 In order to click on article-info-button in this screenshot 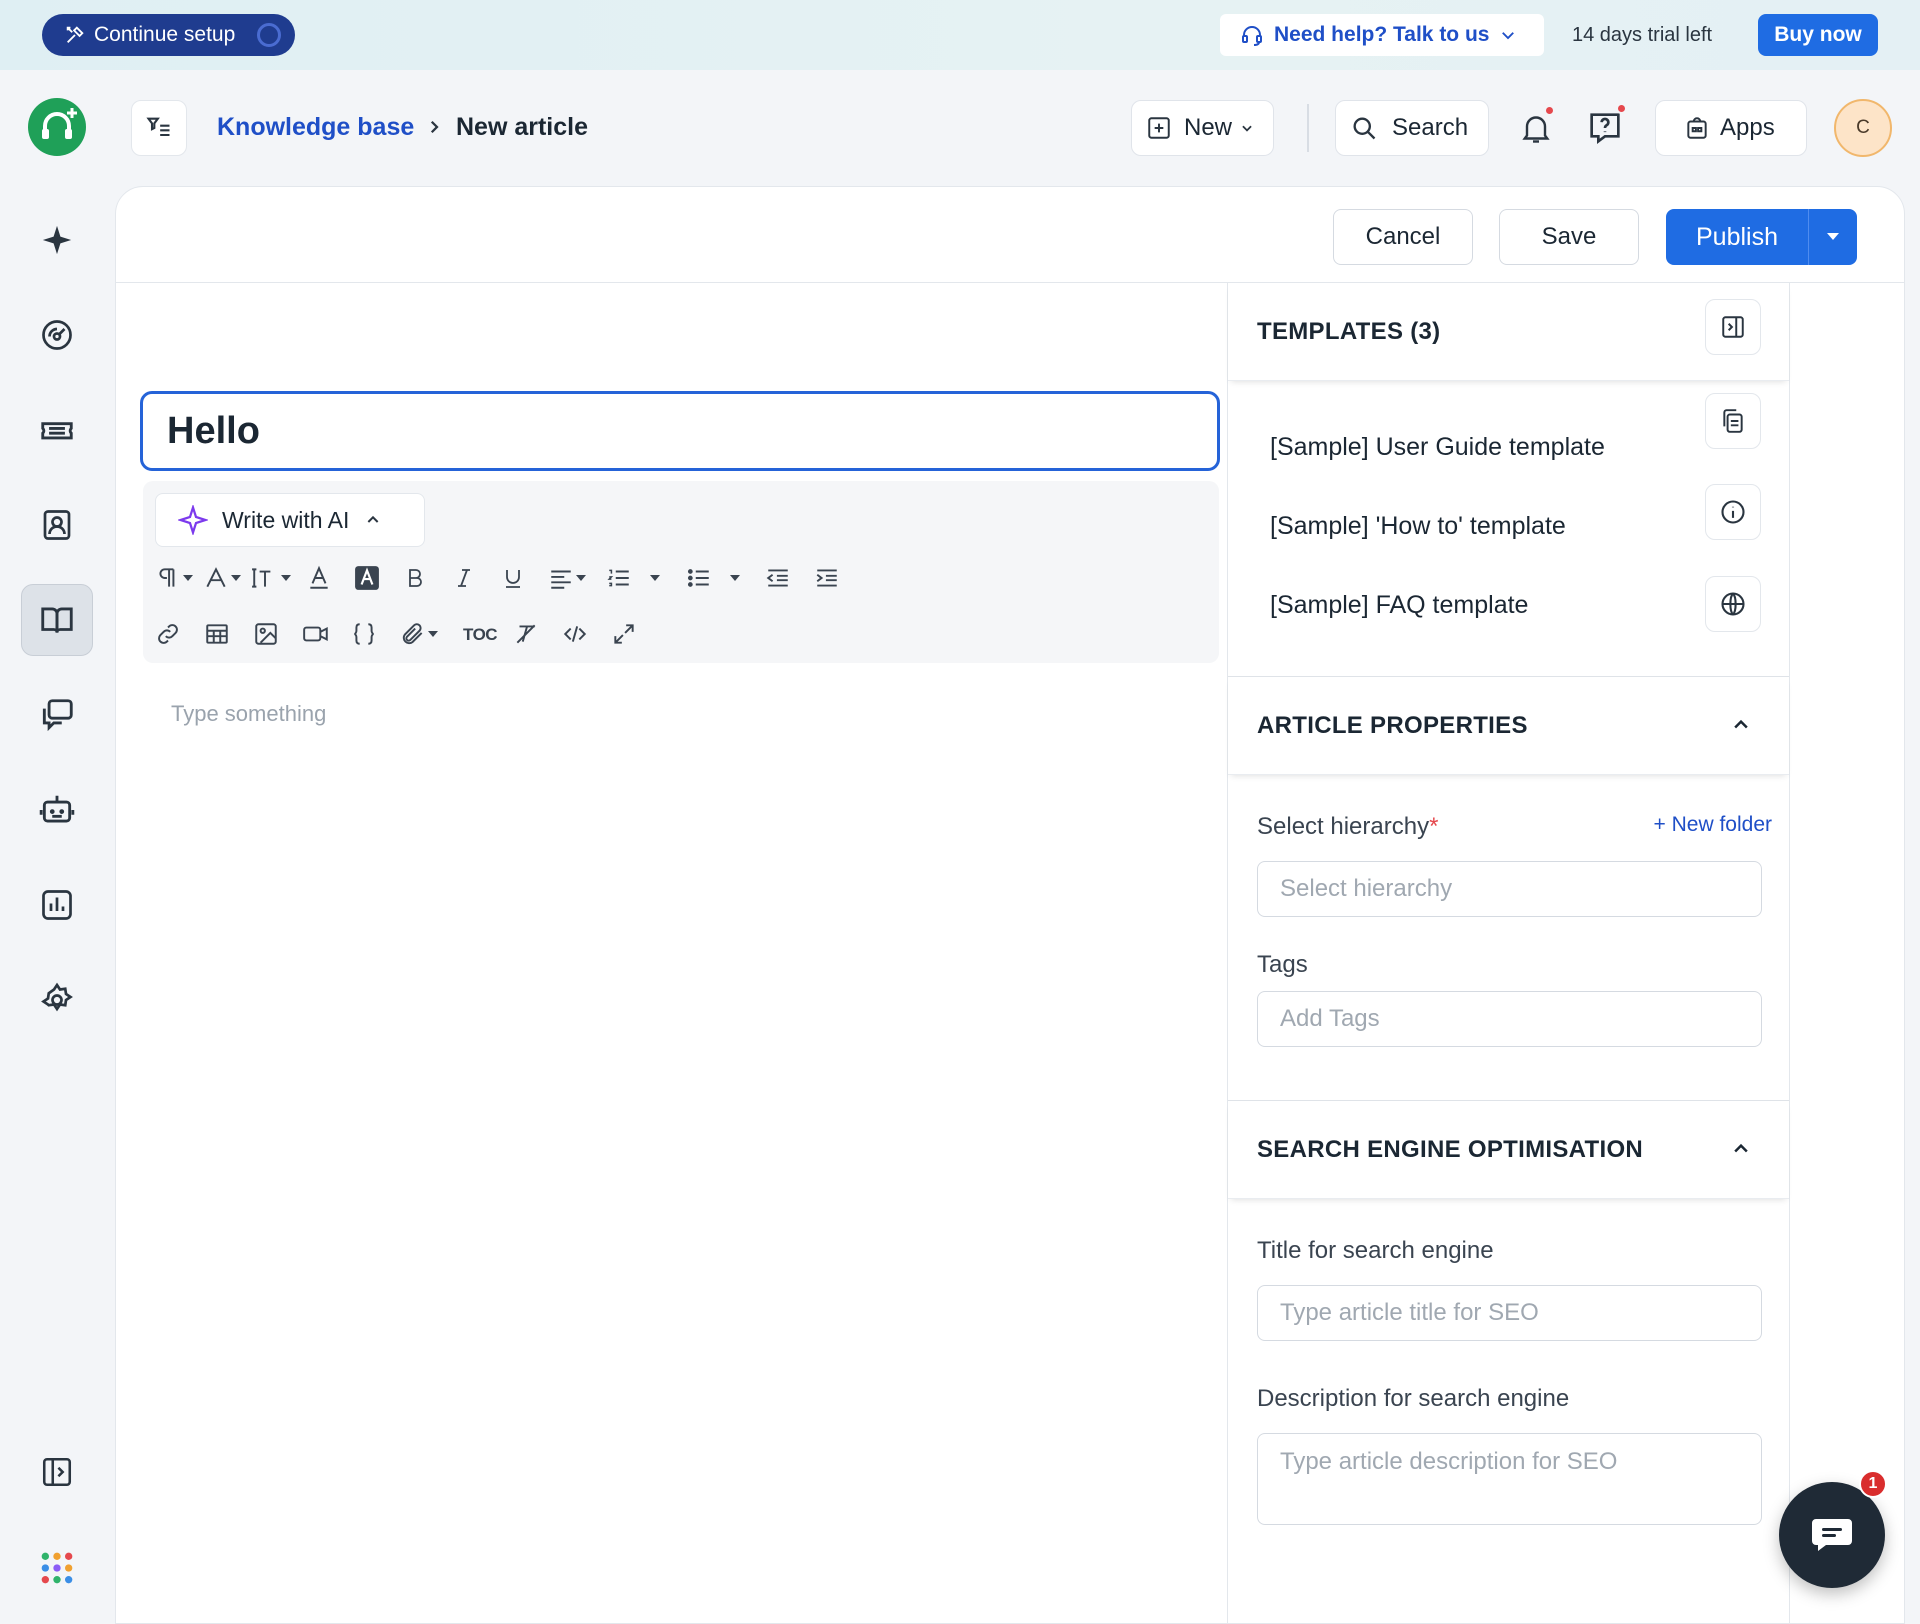, I will do `click(1733, 512)`.